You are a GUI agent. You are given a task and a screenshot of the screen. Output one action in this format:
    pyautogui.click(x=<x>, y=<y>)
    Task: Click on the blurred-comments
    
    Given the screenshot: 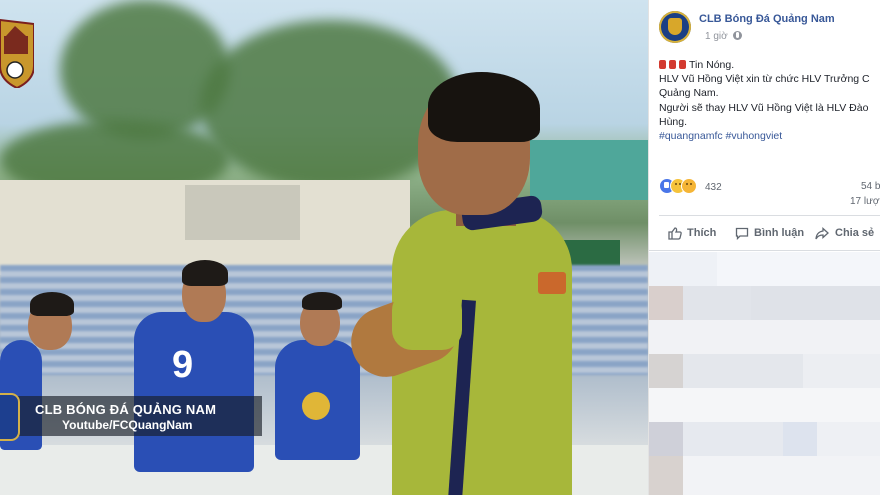 What is the action you would take?
    pyautogui.click(x=764, y=373)
    